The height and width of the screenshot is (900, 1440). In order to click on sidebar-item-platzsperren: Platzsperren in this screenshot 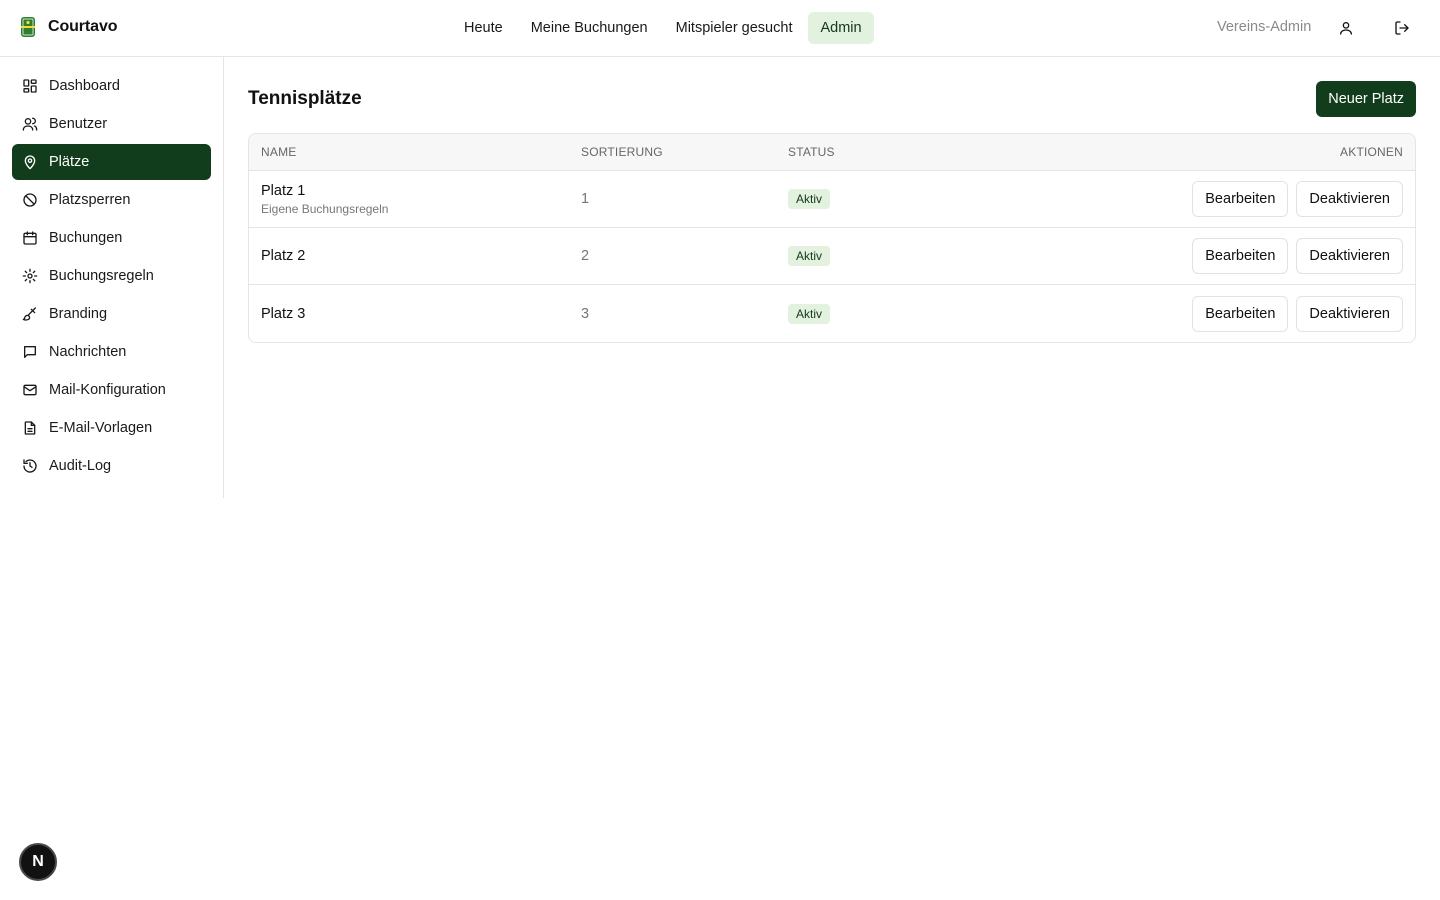, I will do `click(111, 200)`.